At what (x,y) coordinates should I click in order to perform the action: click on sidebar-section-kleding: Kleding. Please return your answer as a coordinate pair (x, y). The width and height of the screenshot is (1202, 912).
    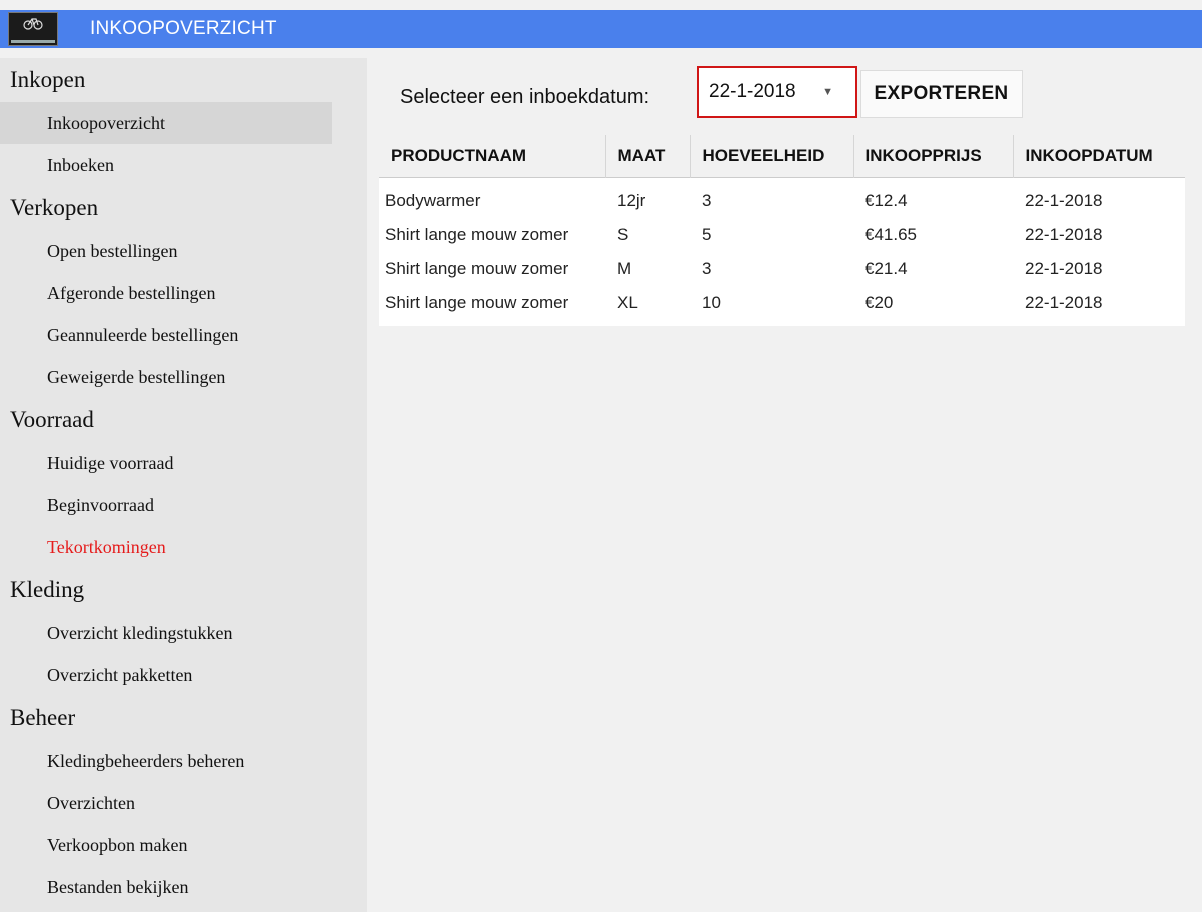
    Looking at the image, I should click on (47, 589).